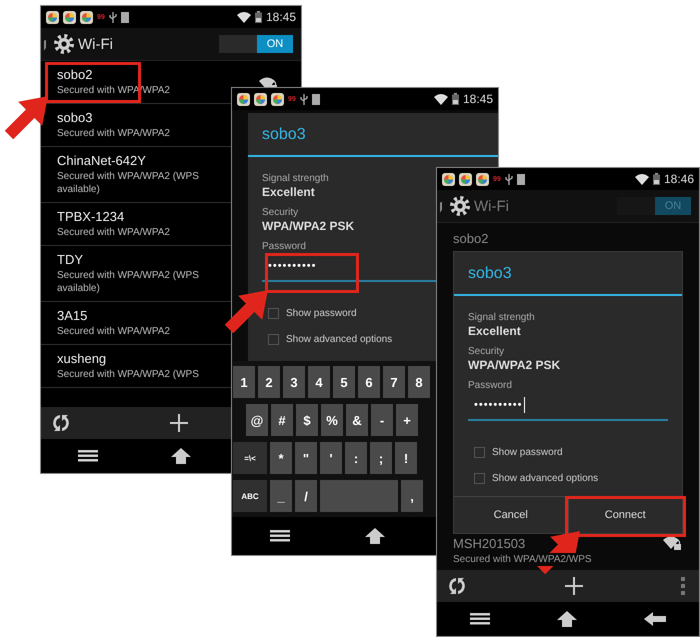 Image resolution: width=700 pixels, height=637 pixels. I want to click on dialog-button: Connect, so click(625, 515).